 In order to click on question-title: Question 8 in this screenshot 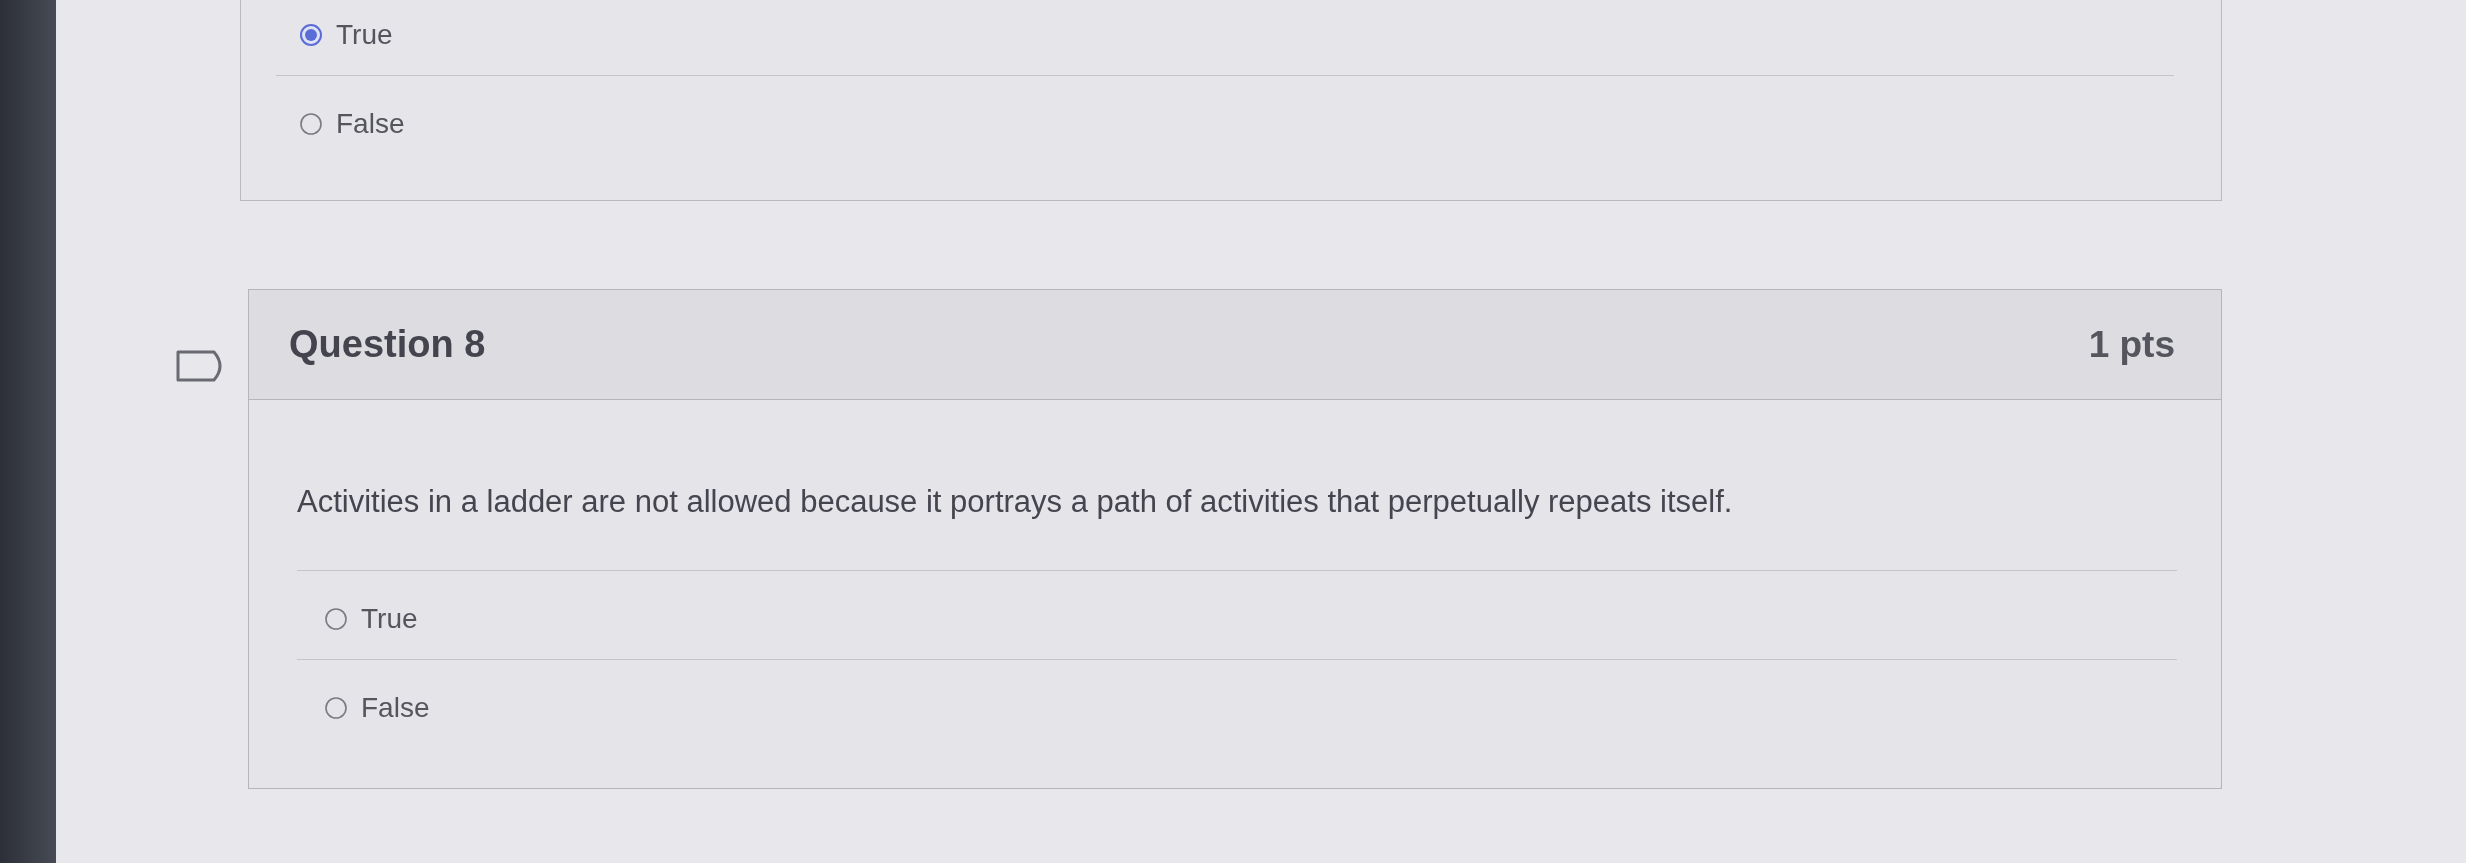, I will do `click(387, 344)`.